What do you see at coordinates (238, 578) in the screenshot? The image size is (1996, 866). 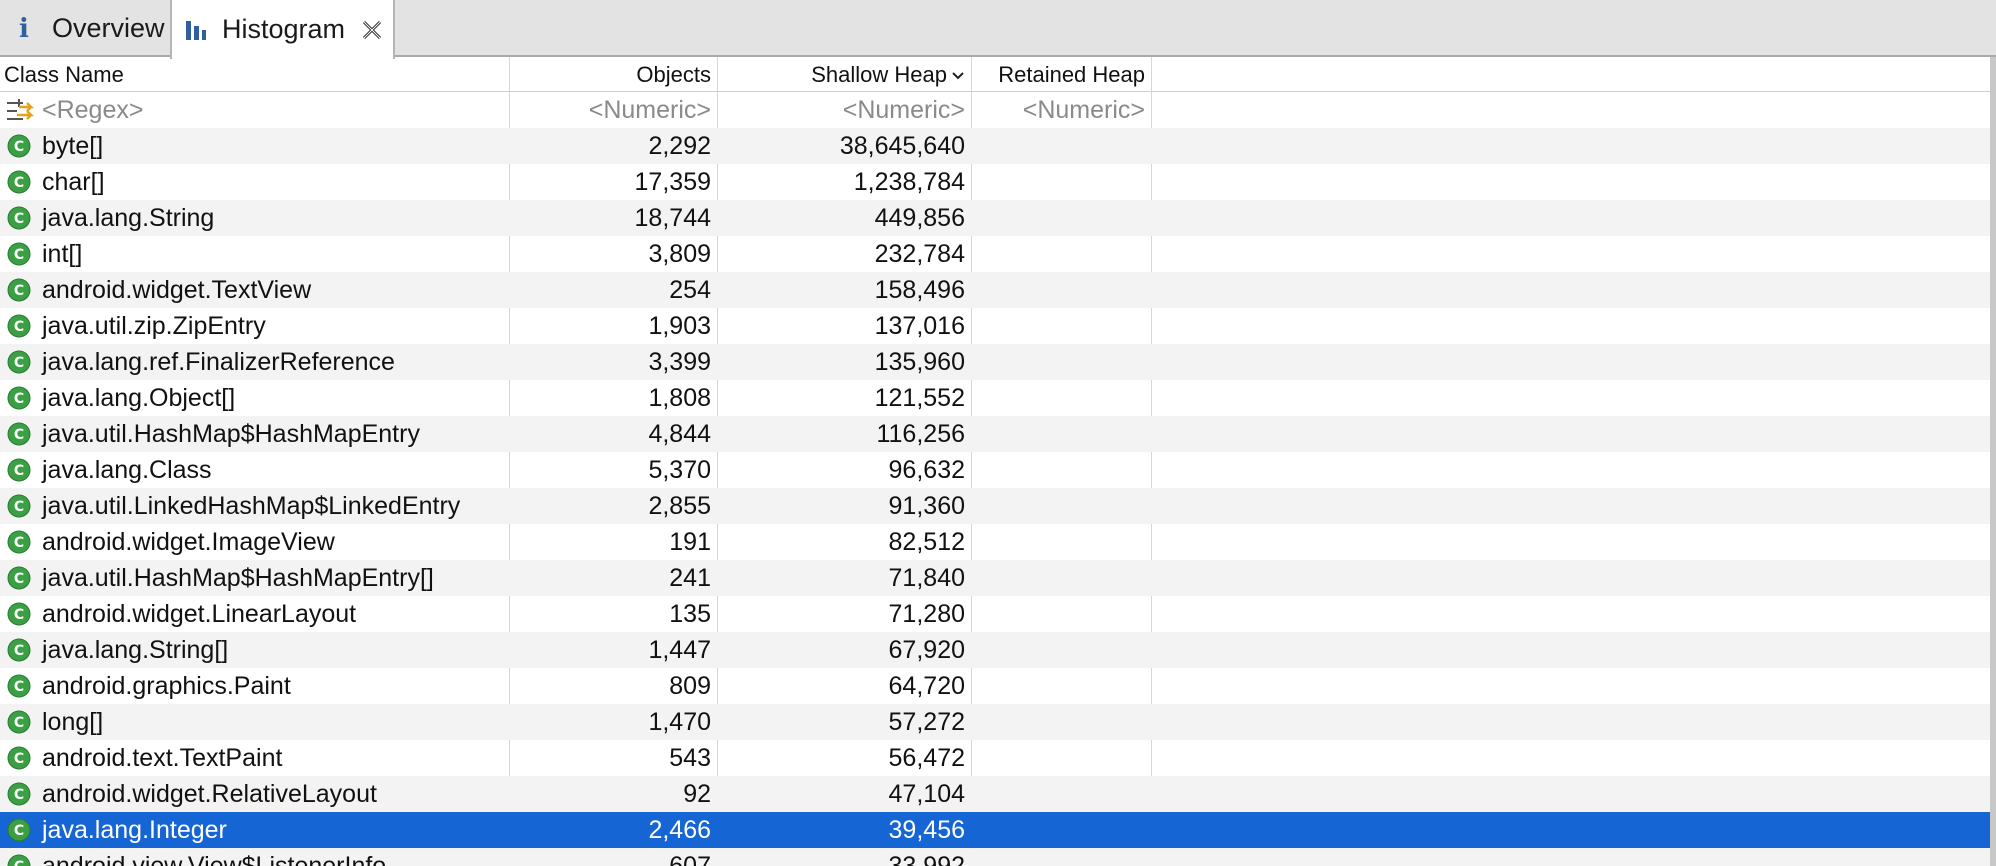 I see `class-name-cell: java.util.HashMap$HashMapEntry[]` at bounding box center [238, 578].